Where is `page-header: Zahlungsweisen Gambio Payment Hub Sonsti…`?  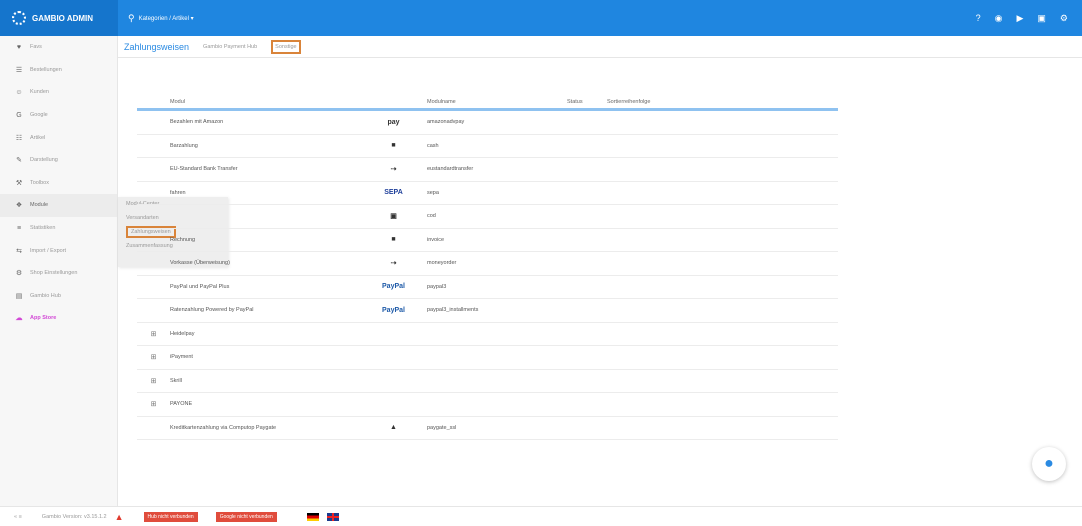
page-header: Zahlungsweisen Gambio Payment Hub Sonsti… is located at coordinates (600, 47).